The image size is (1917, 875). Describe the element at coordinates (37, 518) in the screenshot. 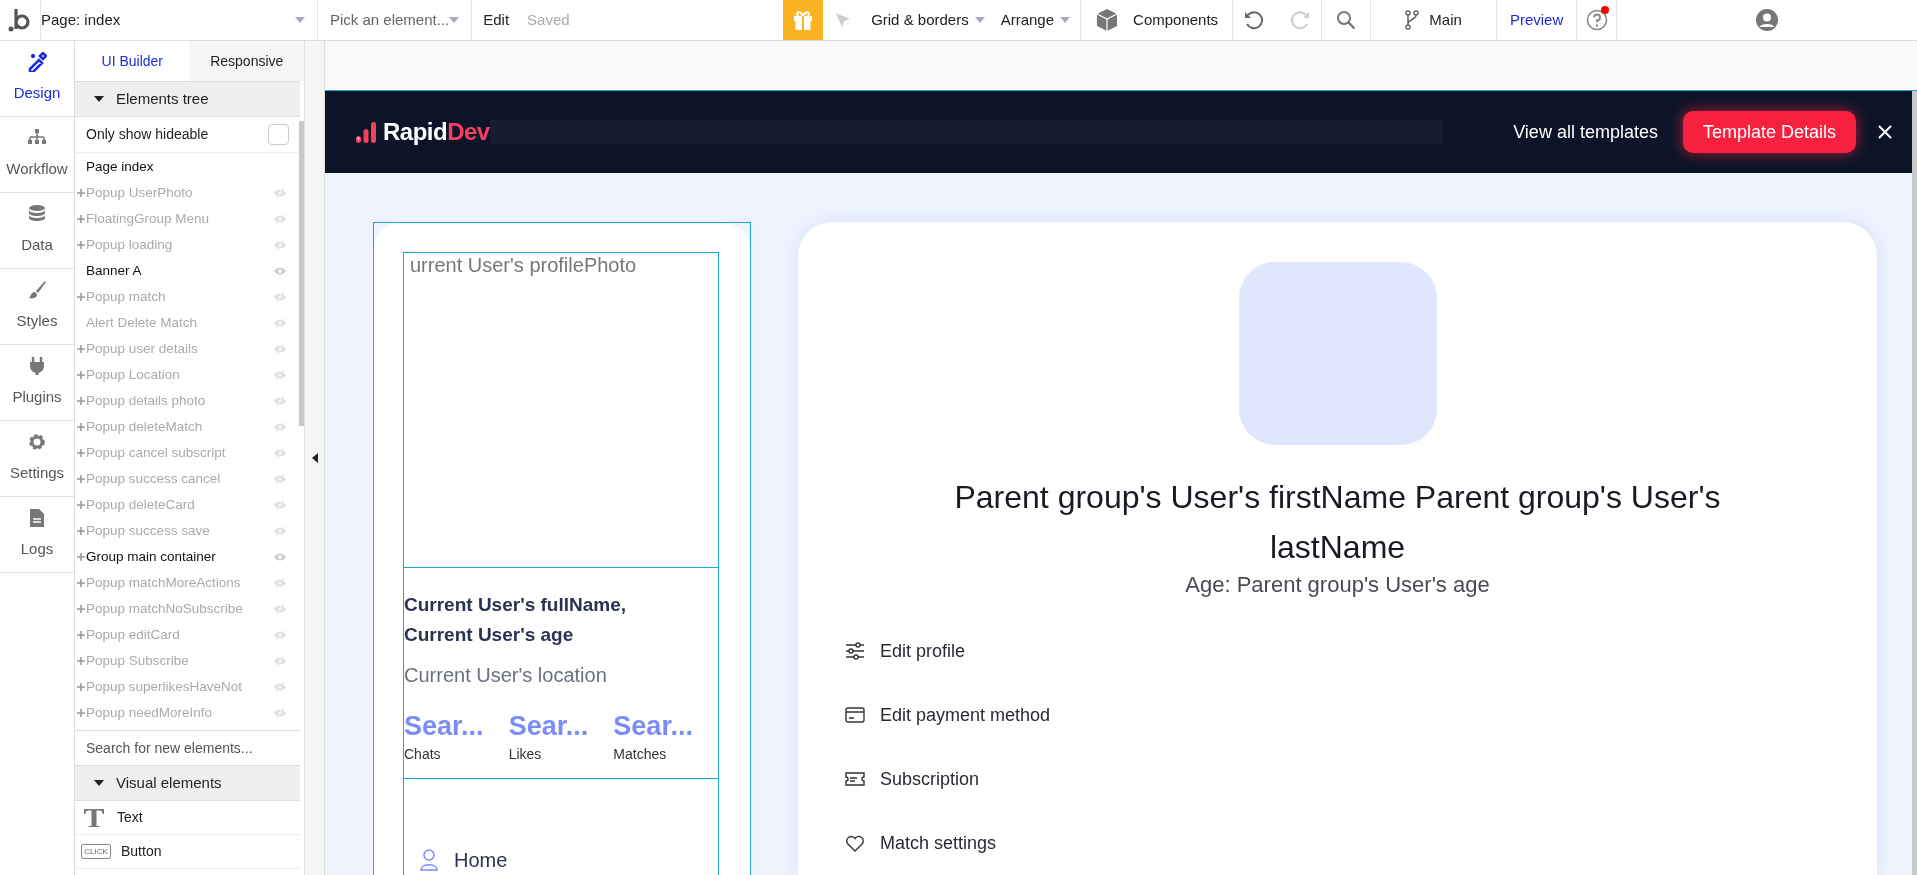

I see `logs-icon` at that location.